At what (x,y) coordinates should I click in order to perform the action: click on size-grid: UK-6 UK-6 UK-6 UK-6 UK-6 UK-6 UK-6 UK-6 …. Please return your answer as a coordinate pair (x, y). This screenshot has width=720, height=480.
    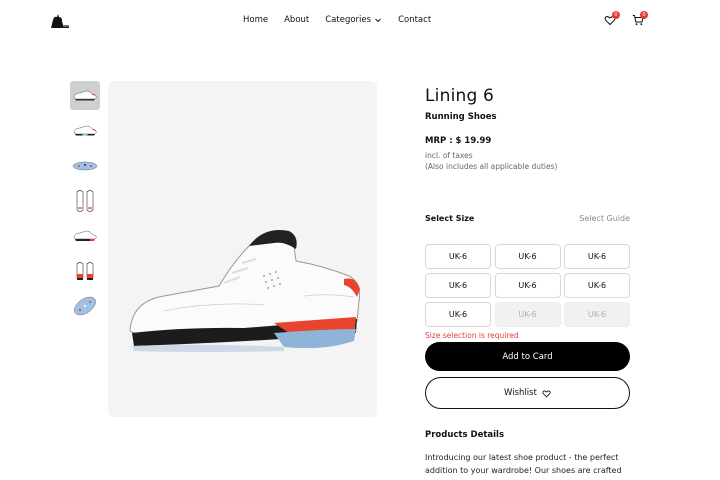
    Looking at the image, I should click on (527, 285).